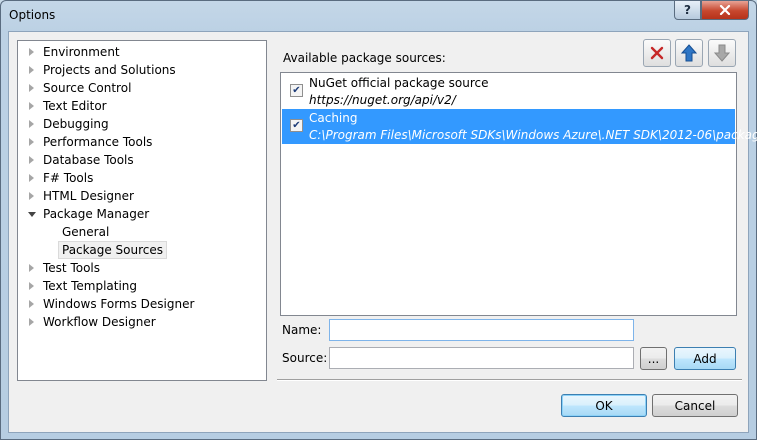 The width and height of the screenshot is (757, 440). I want to click on expanded-arrow-icon, so click(32, 214).